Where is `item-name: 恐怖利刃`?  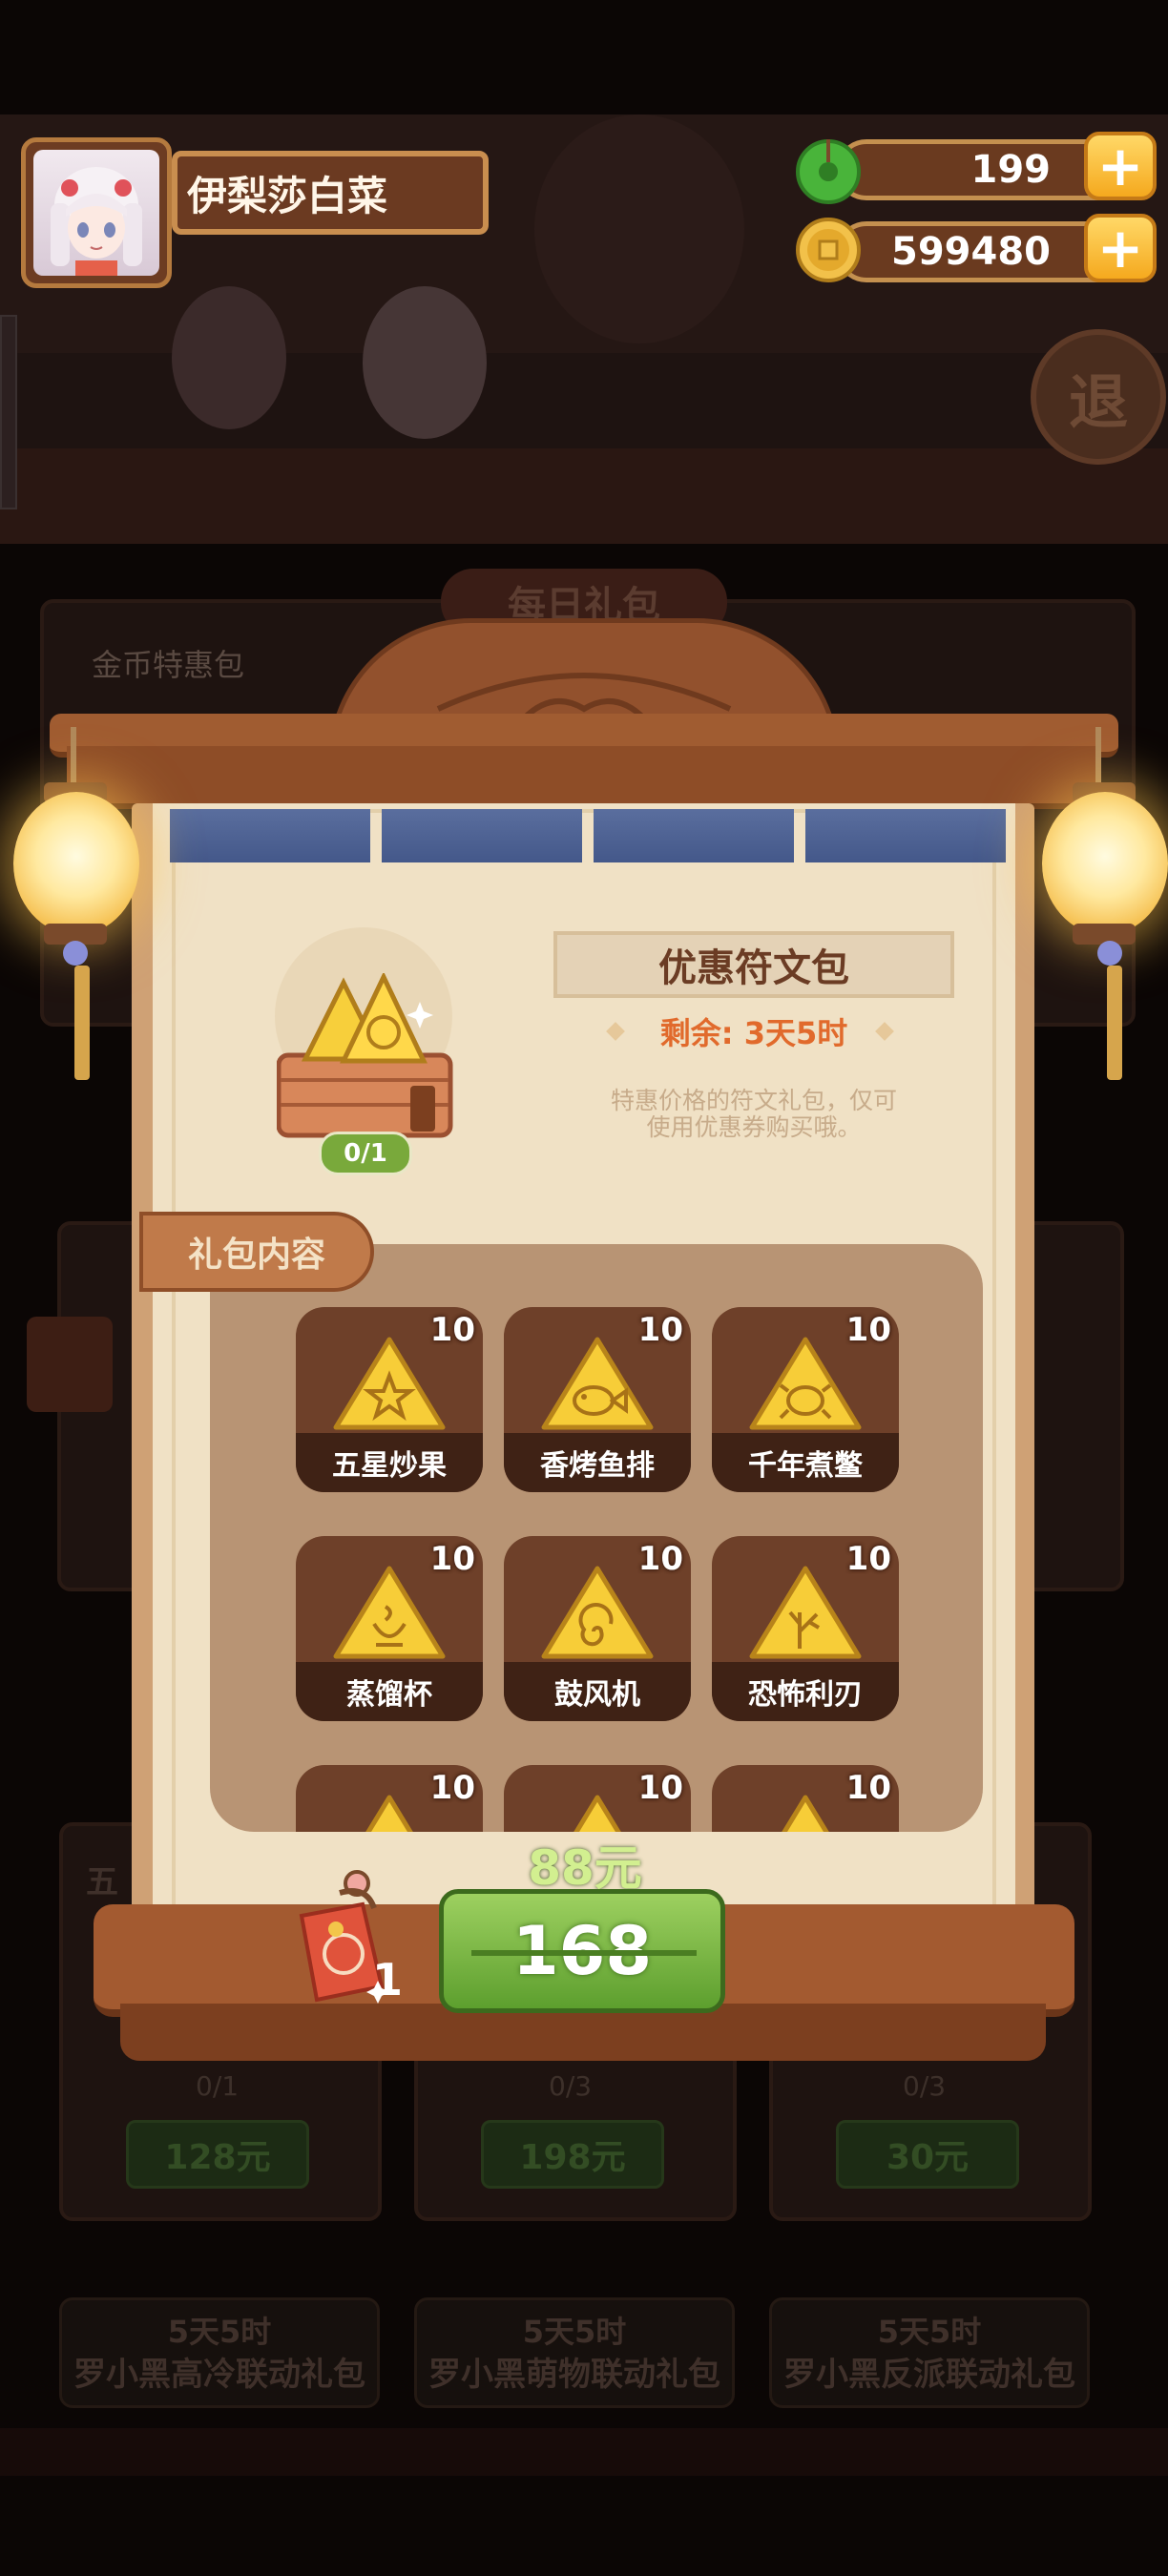
item-name: 恐怖利刃 is located at coordinates (805, 1695).